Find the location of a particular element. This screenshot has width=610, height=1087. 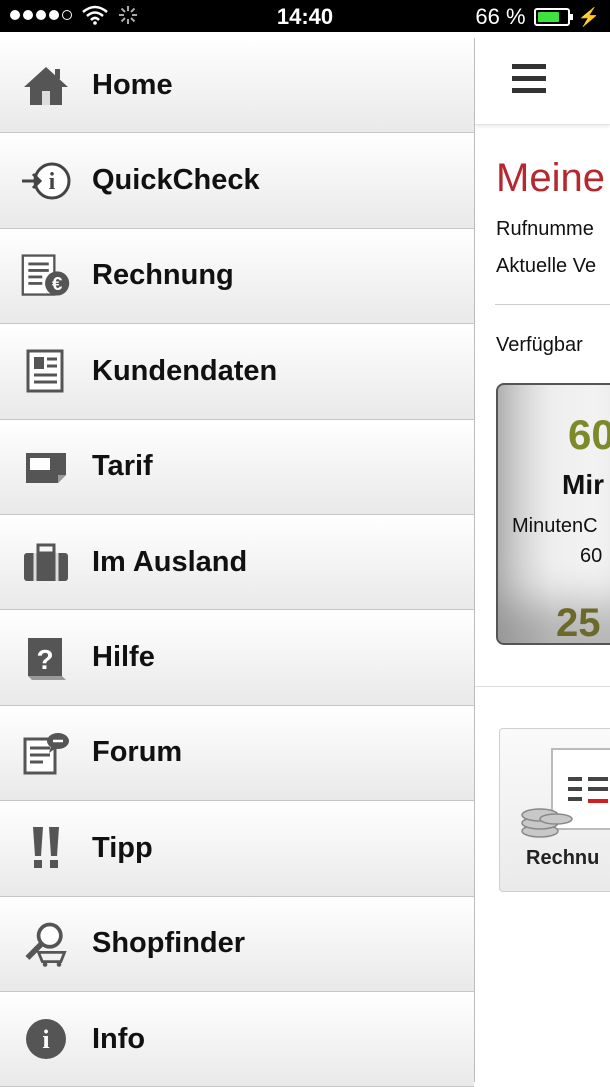

status-bar: 14:40 66 % ⚡ is located at coordinates (305, 16).